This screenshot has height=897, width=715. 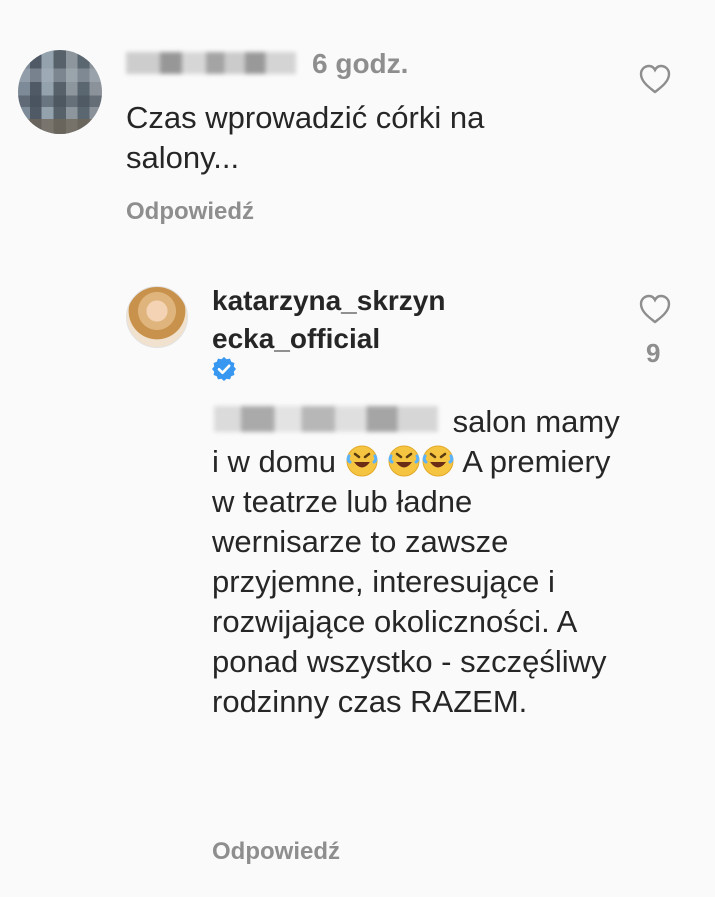 What do you see at coordinates (332, 320) in the screenshot?
I see `reply-author-username: katarzyna_skrzynecka_official` at bounding box center [332, 320].